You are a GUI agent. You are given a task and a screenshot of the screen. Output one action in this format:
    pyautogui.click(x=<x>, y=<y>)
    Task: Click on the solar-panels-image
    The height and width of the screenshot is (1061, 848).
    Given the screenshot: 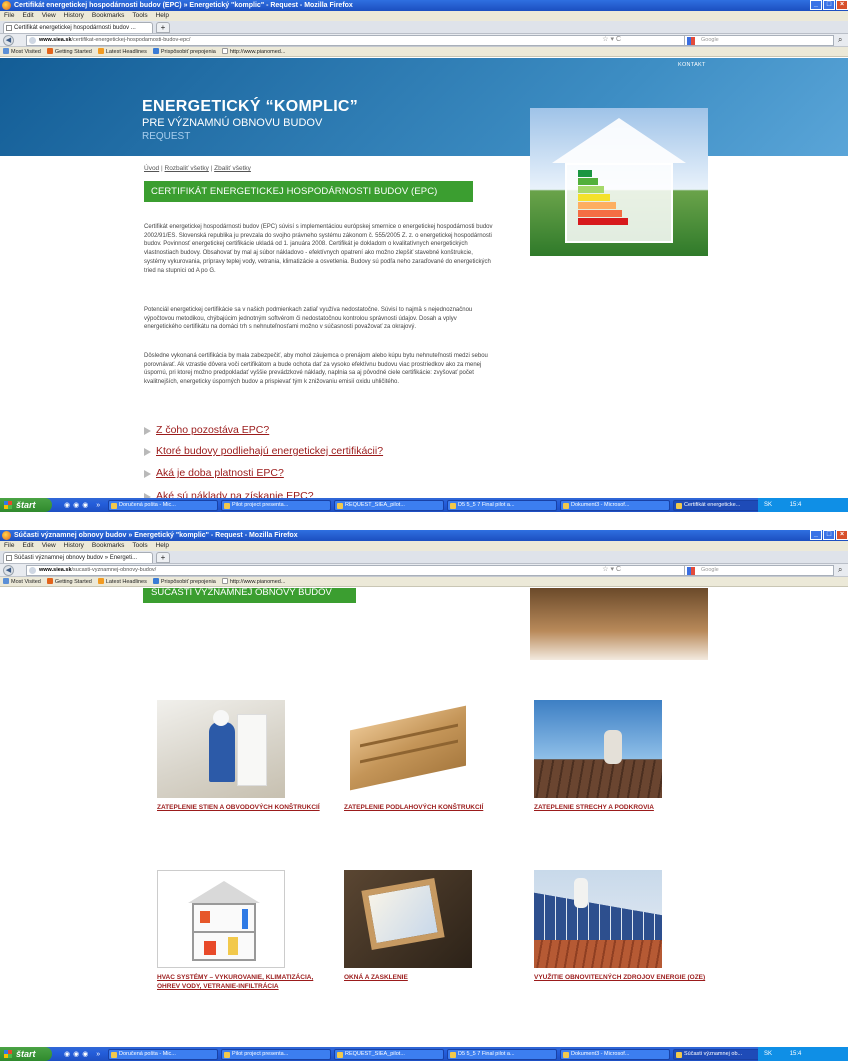 What is the action you would take?
    pyautogui.click(x=598, y=919)
    